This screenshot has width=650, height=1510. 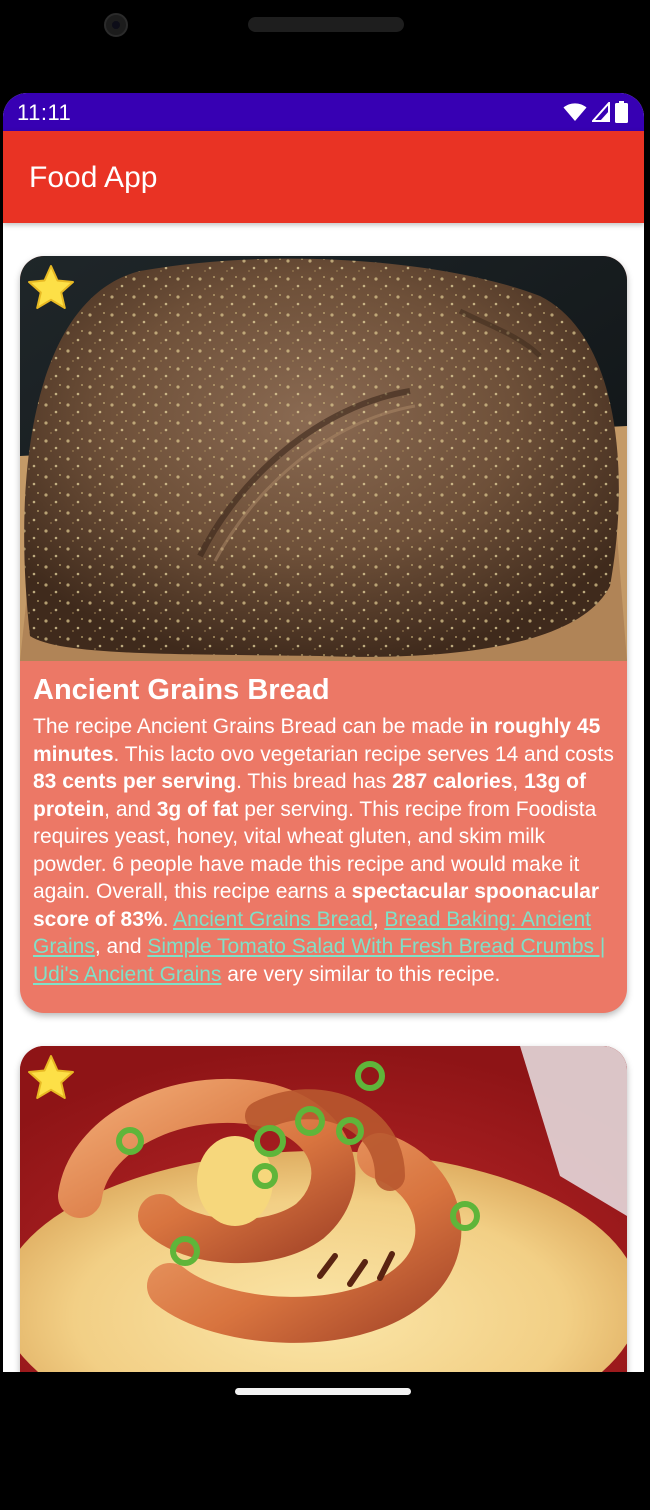 I want to click on summary-bold-text: 3g of fat, so click(x=197, y=809).